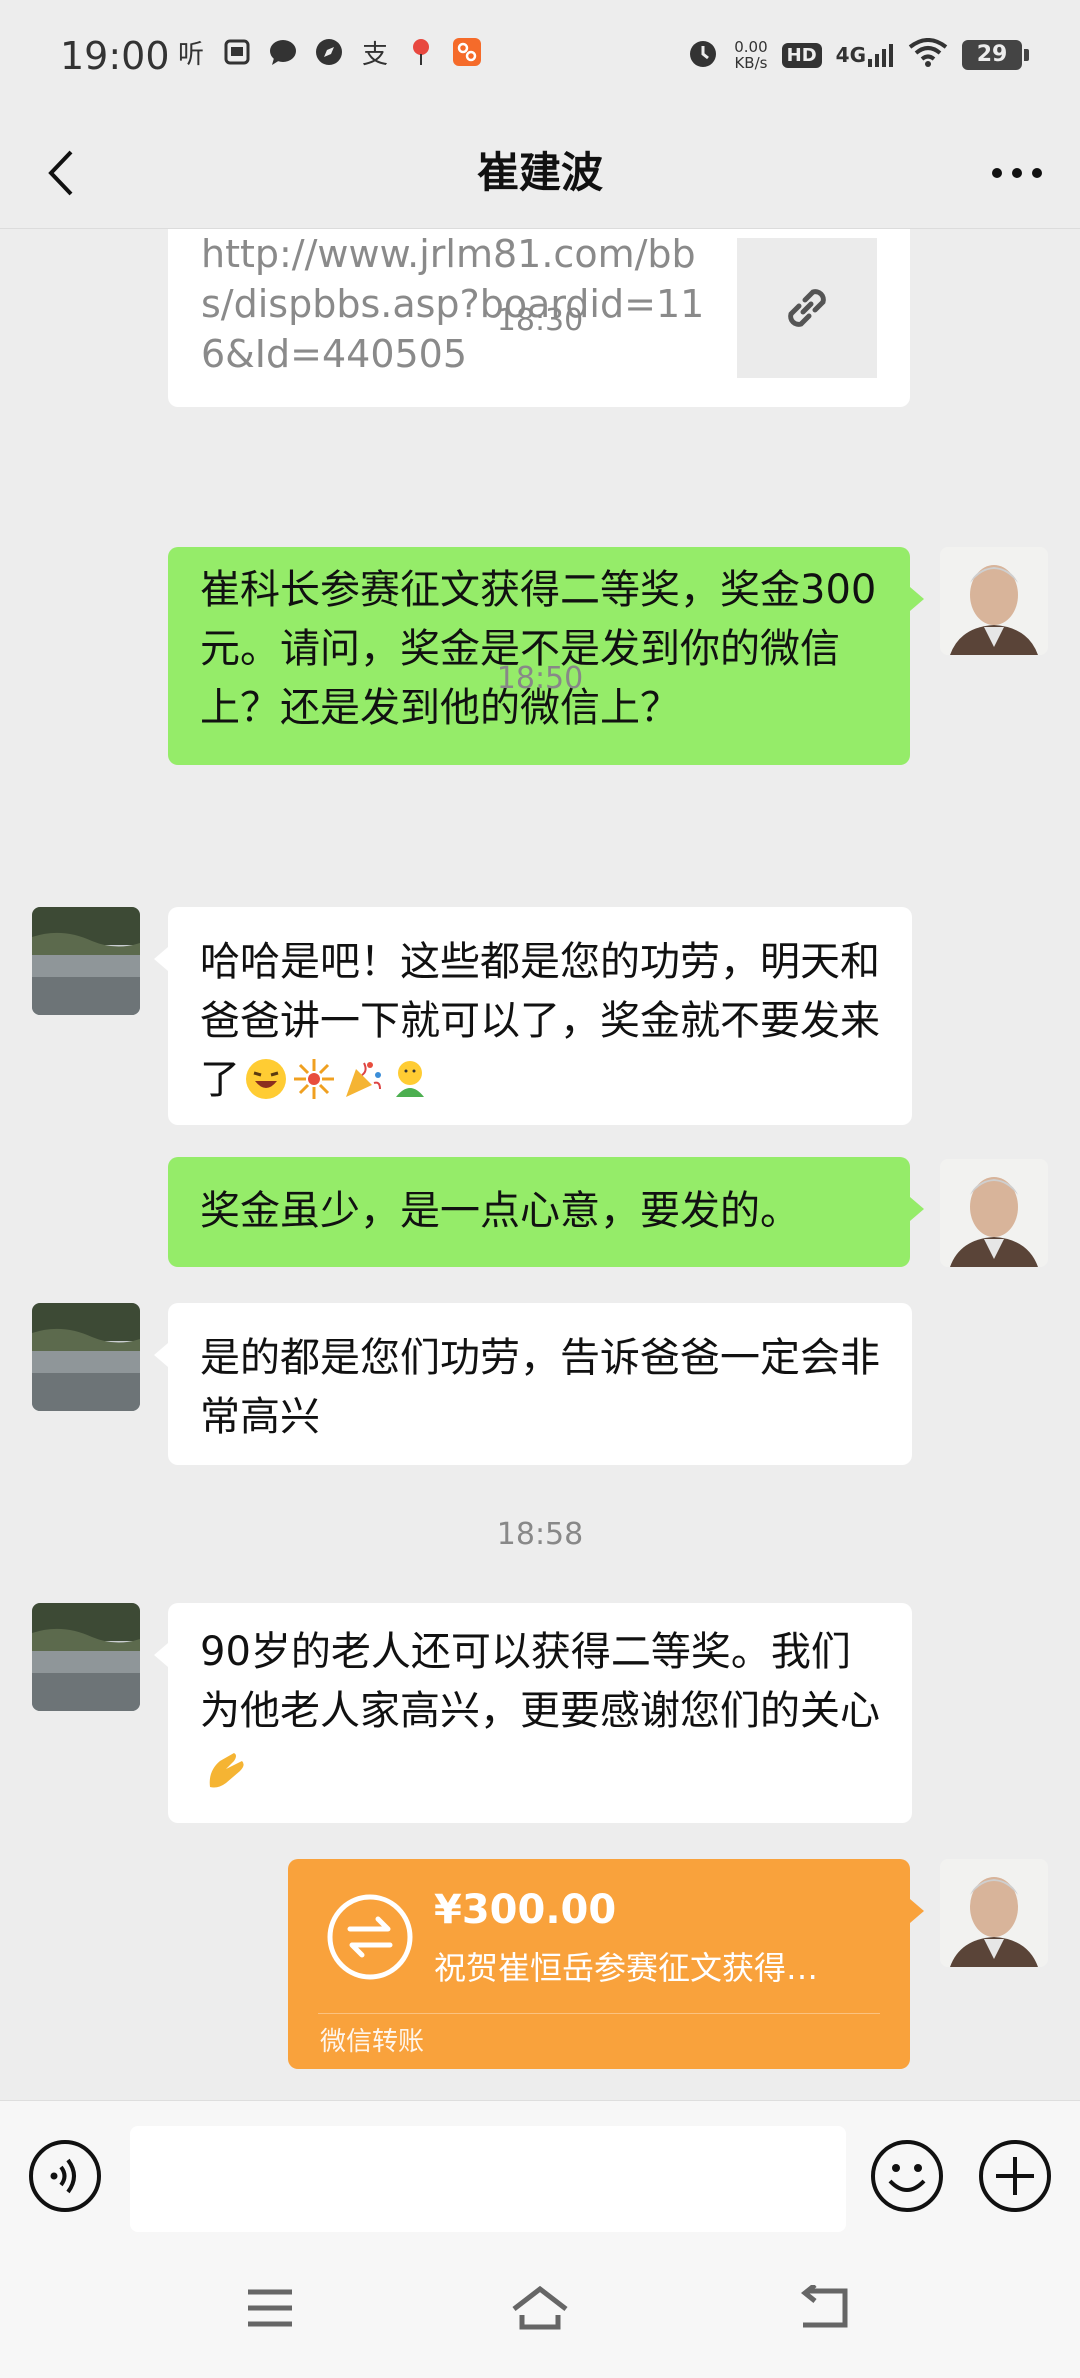 This screenshot has height=2378, width=1080. What do you see at coordinates (314, 1079) in the screenshot?
I see `fireworks-emoji-icon` at bounding box center [314, 1079].